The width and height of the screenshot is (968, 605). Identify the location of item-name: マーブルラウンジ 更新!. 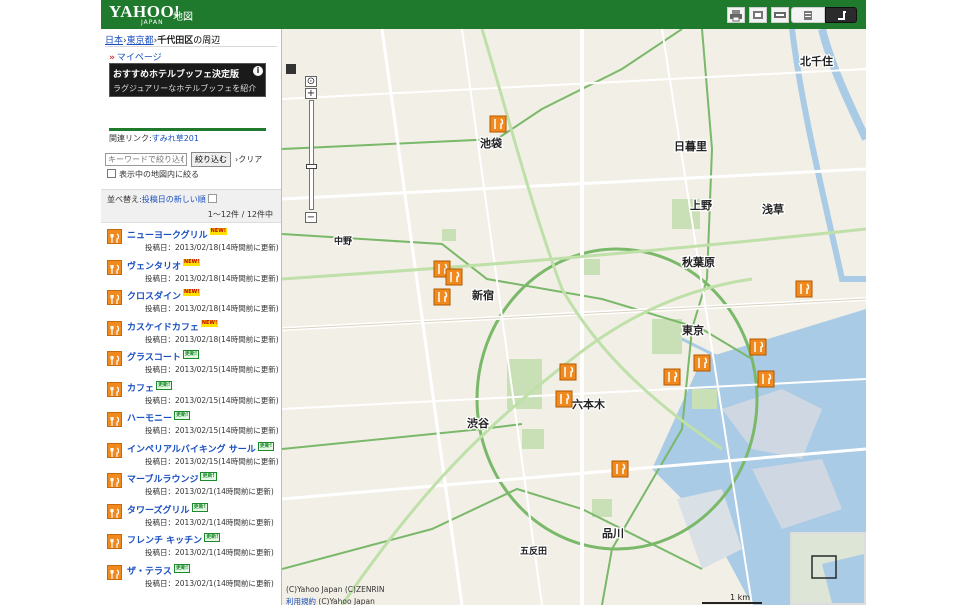
(172, 478).